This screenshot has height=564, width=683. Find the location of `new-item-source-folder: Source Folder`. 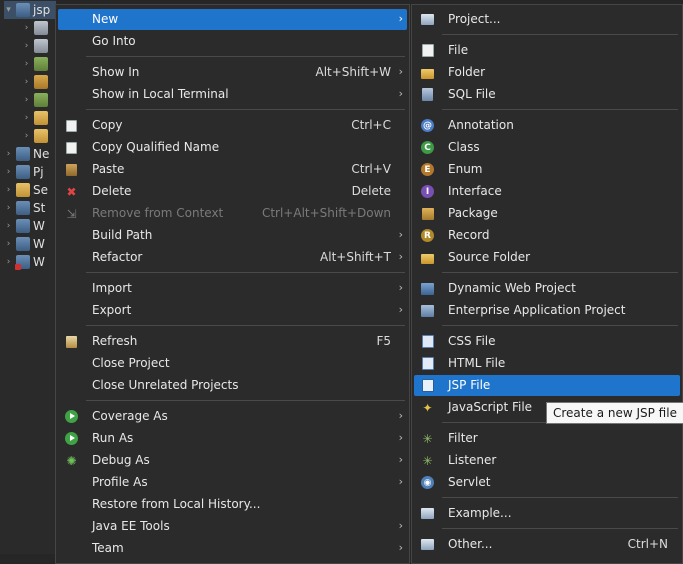

new-item-source-folder: Source Folder is located at coordinates (547, 257).